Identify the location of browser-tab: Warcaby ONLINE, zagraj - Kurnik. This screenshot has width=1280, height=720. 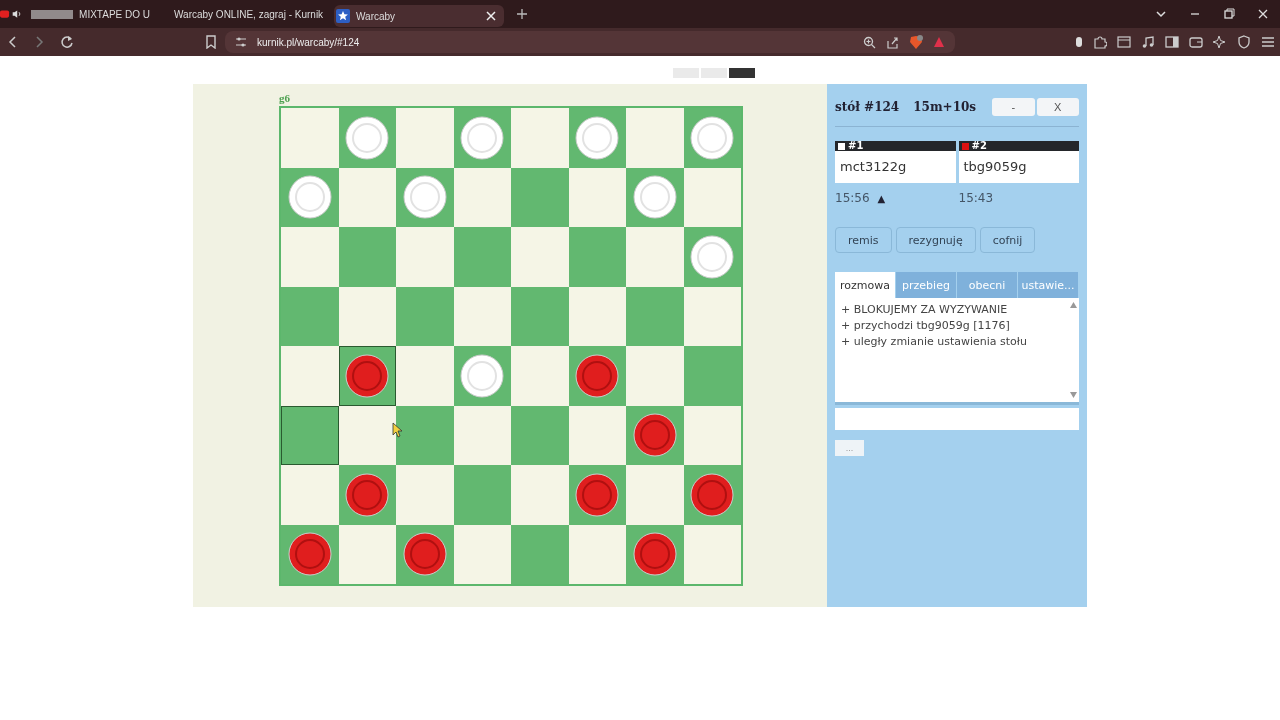
(246, 14).